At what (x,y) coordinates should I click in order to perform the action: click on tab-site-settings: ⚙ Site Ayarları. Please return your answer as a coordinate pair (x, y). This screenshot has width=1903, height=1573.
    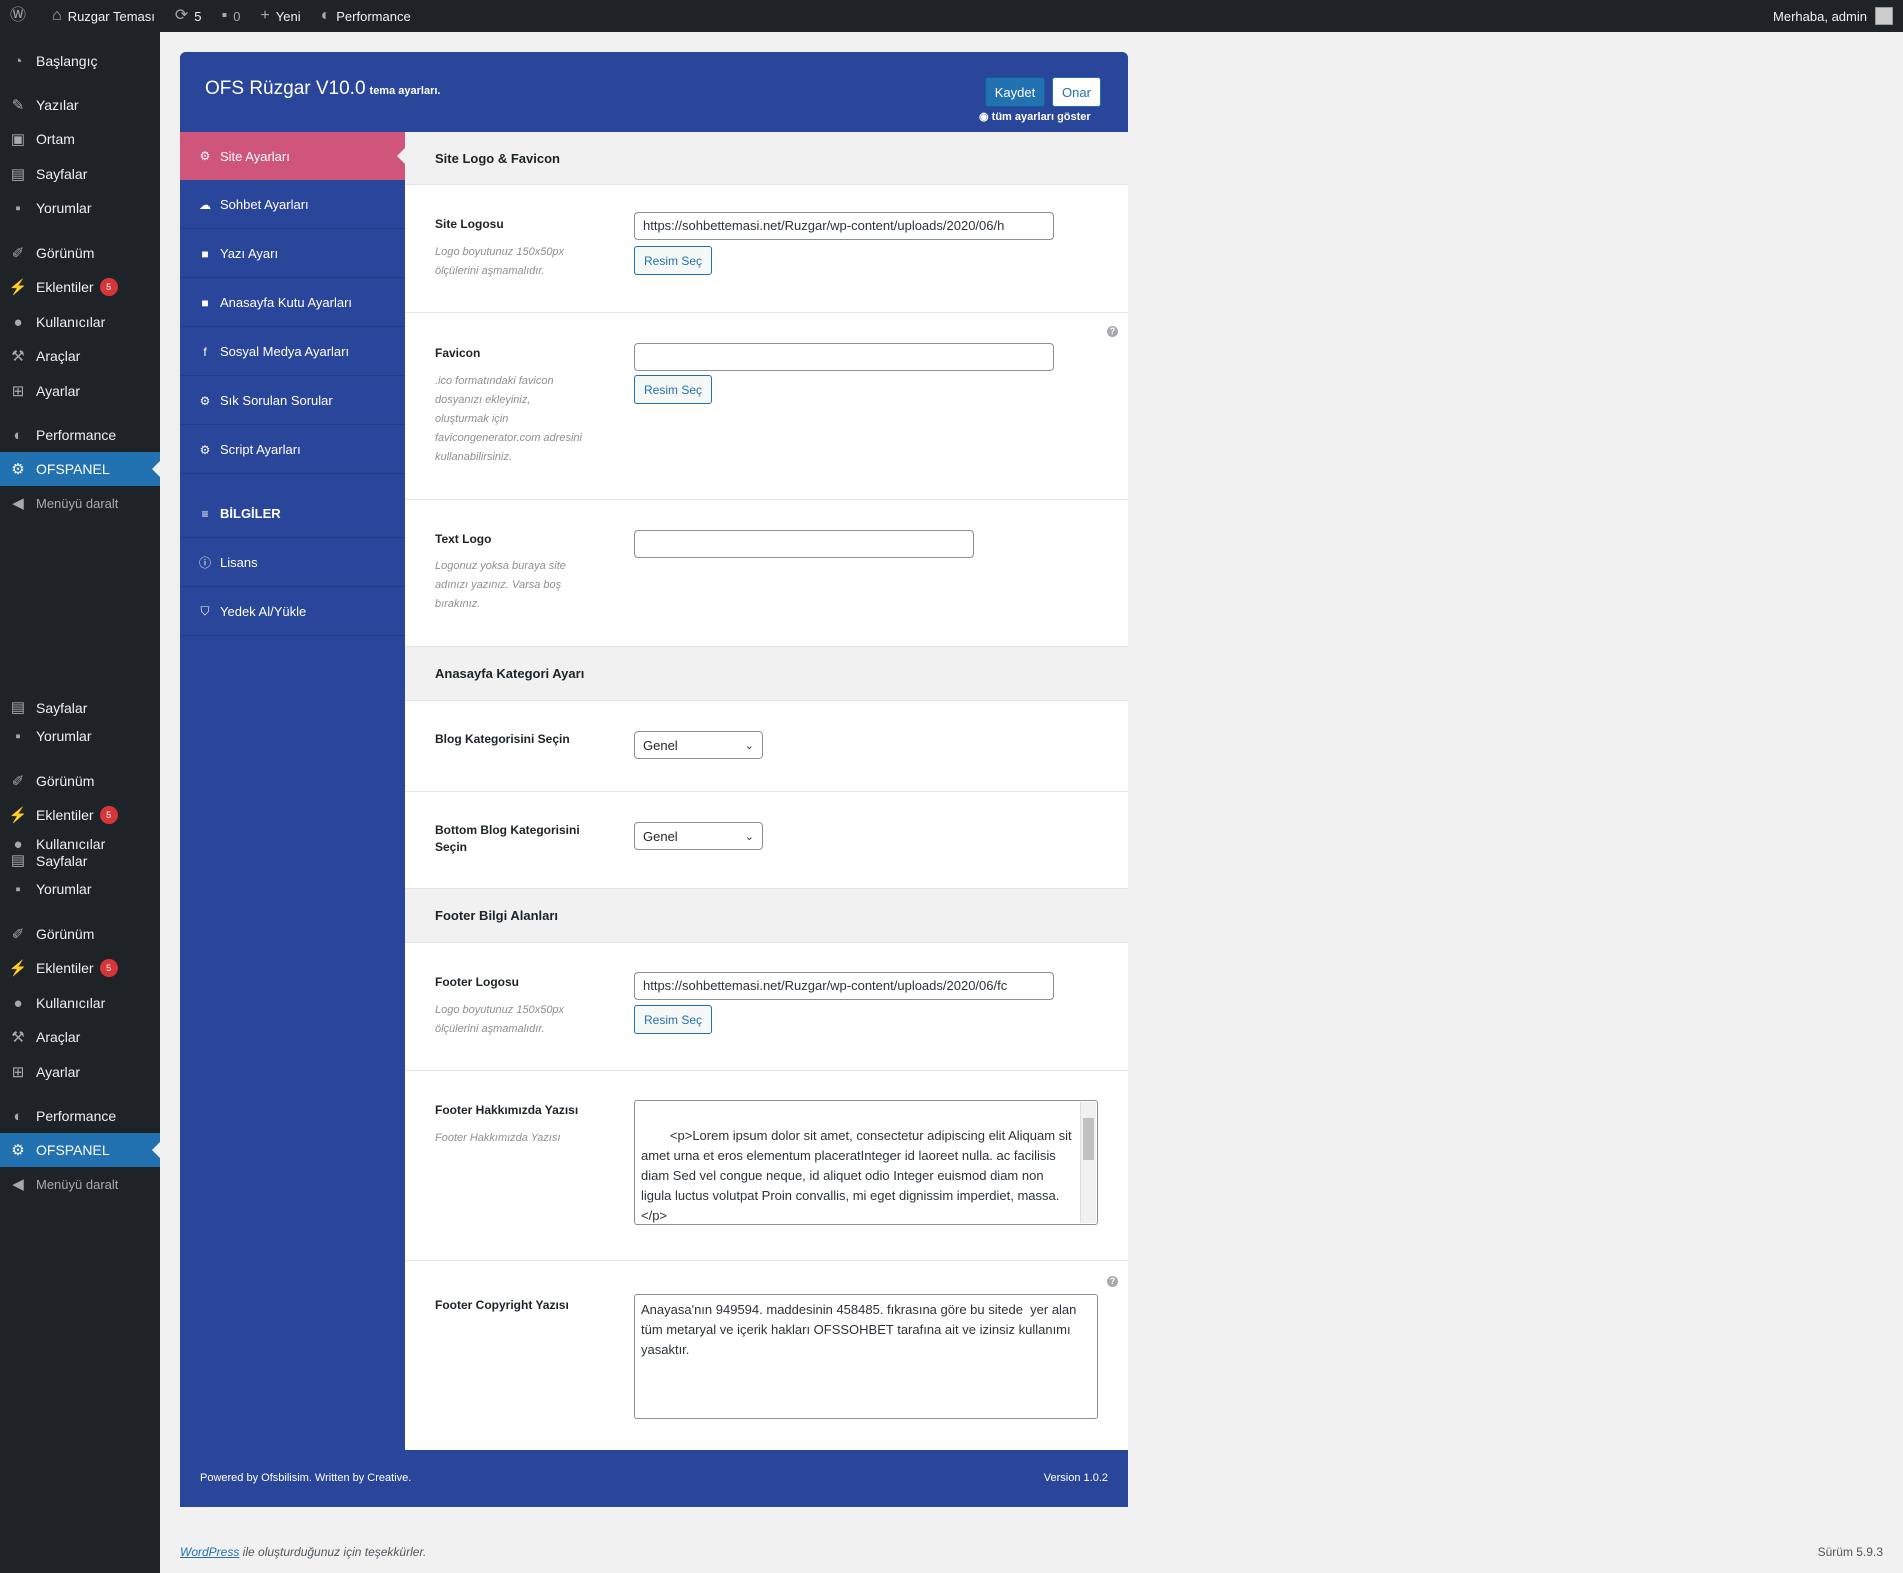
    Looking at the image, I should click on (292, 156).